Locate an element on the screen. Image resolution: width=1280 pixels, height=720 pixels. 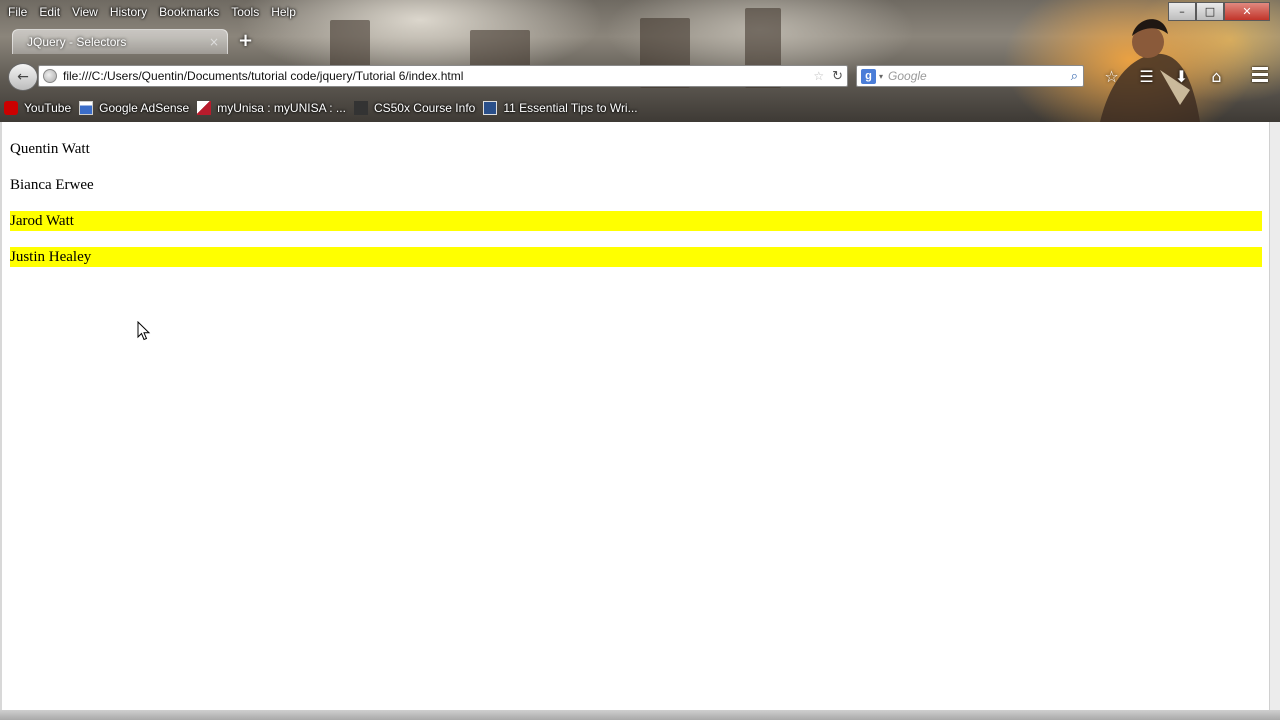
article-icon is located at coordinates (490, 108).